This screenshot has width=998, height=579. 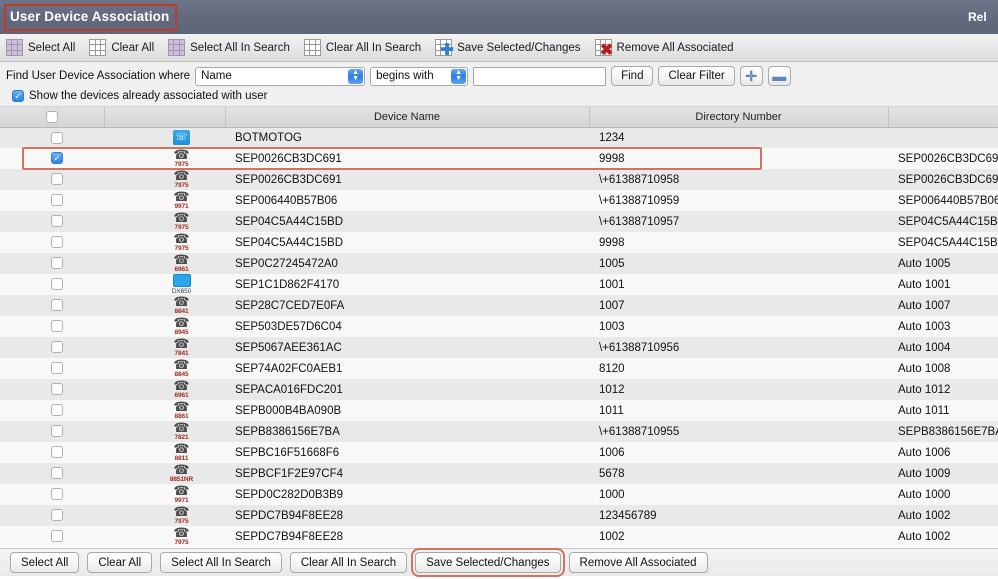 I want to click on table-row: ☎ 8945 SEP503DE57D6C04 1003 Auto 1003, so click(x=499, y=326).